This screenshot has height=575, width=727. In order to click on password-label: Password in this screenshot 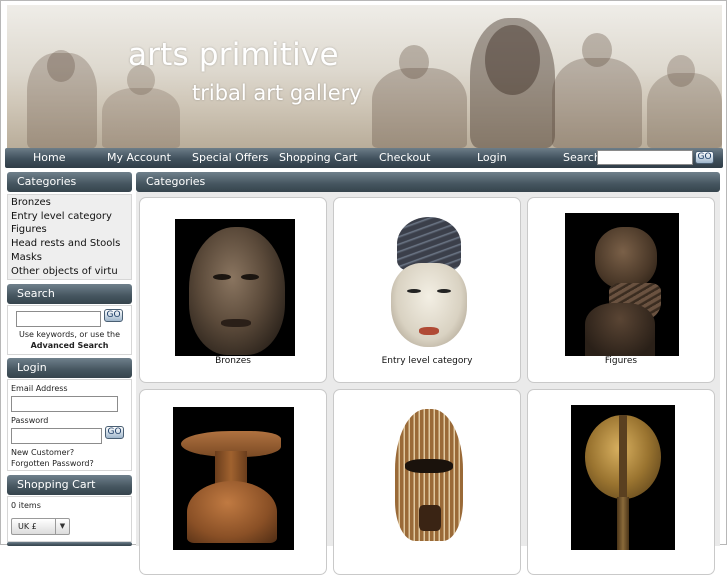, I will do `click(30, 420)`.